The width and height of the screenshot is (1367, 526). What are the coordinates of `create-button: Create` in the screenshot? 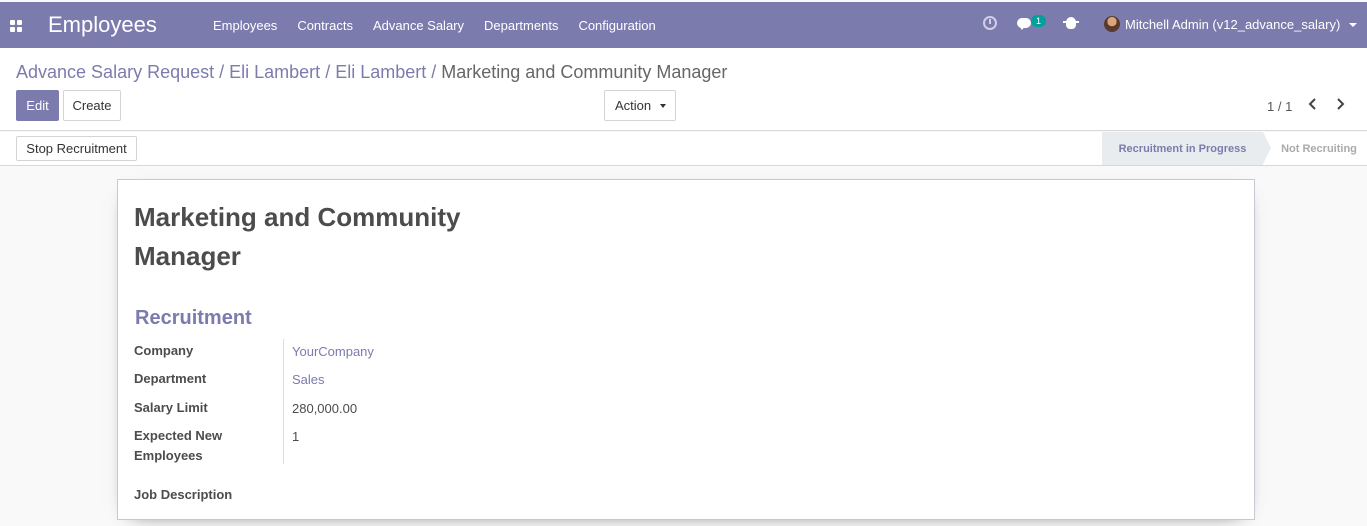 It's located at (92, 105).